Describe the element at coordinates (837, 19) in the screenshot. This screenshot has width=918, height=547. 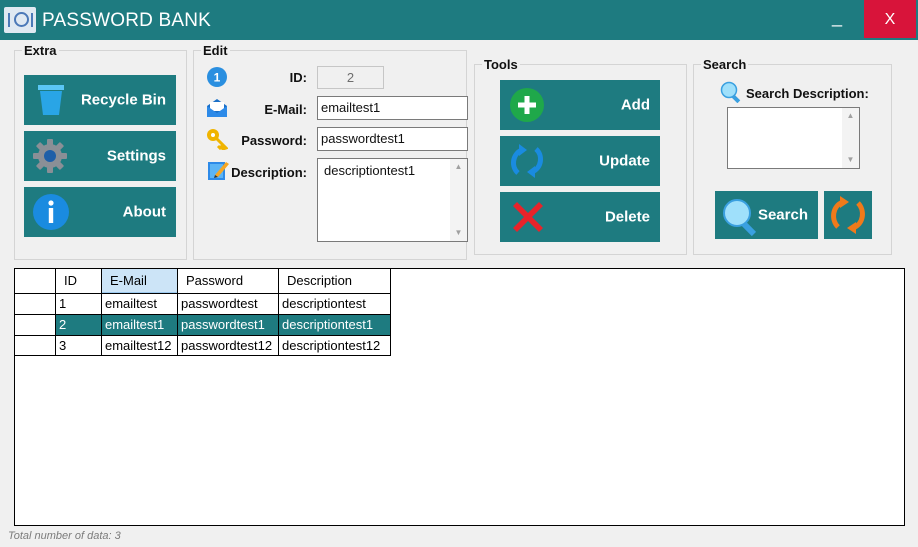
I see `minimize-button: _` at that location.